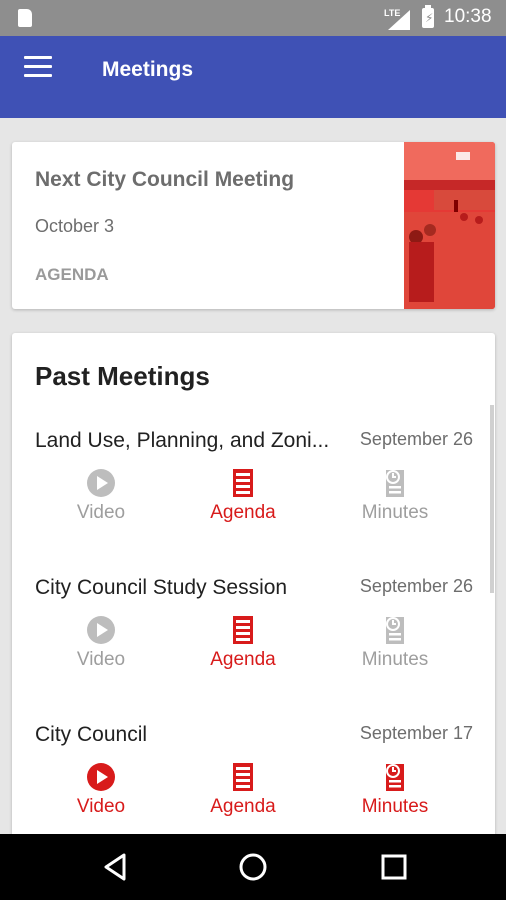  What do you see at coordinates (91, 734) in the screenshot?
I see `meeting-name: City Council` at bounding box center [91, 734].